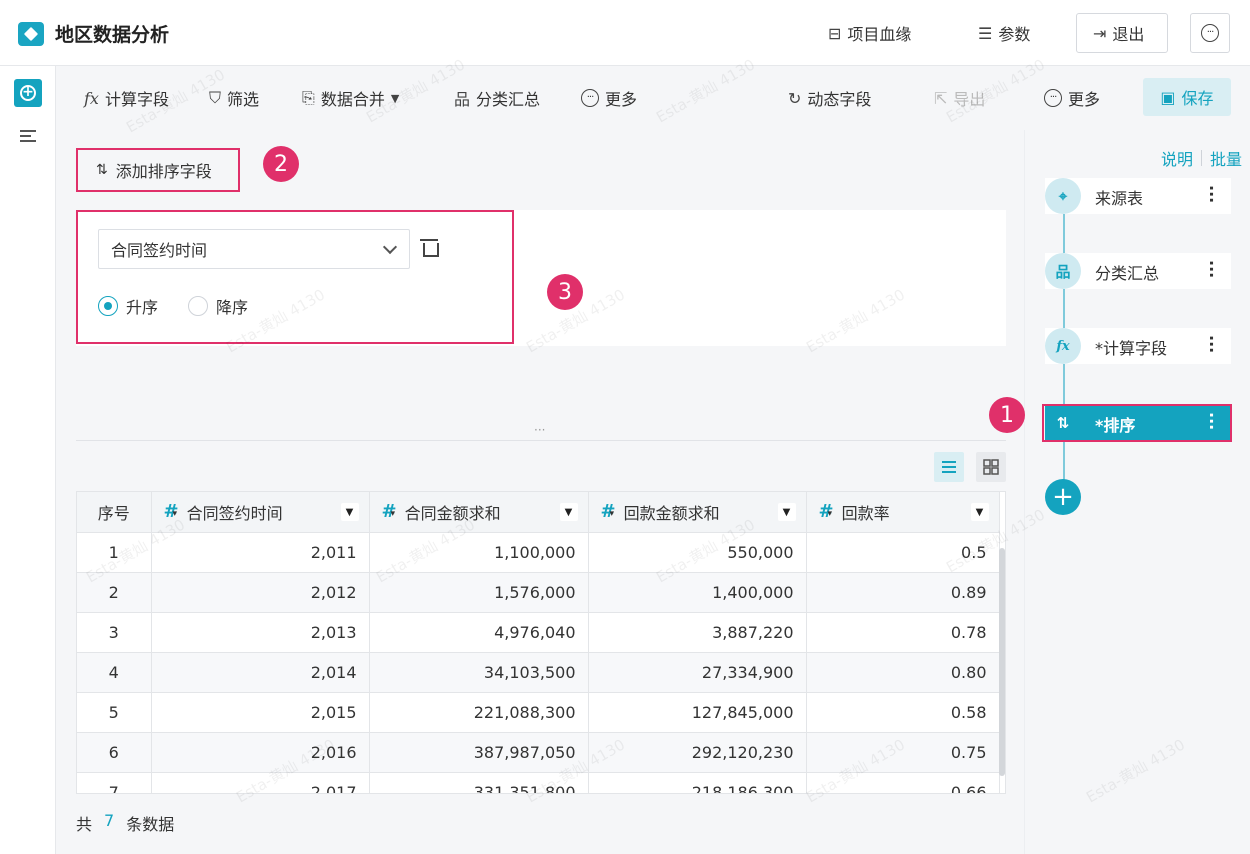 The image size is (1250, 854). What do you see at coordinates (215, 97) in the screenshot?
I see `filter-icon: ⛉` at bounding box center [215, 97].